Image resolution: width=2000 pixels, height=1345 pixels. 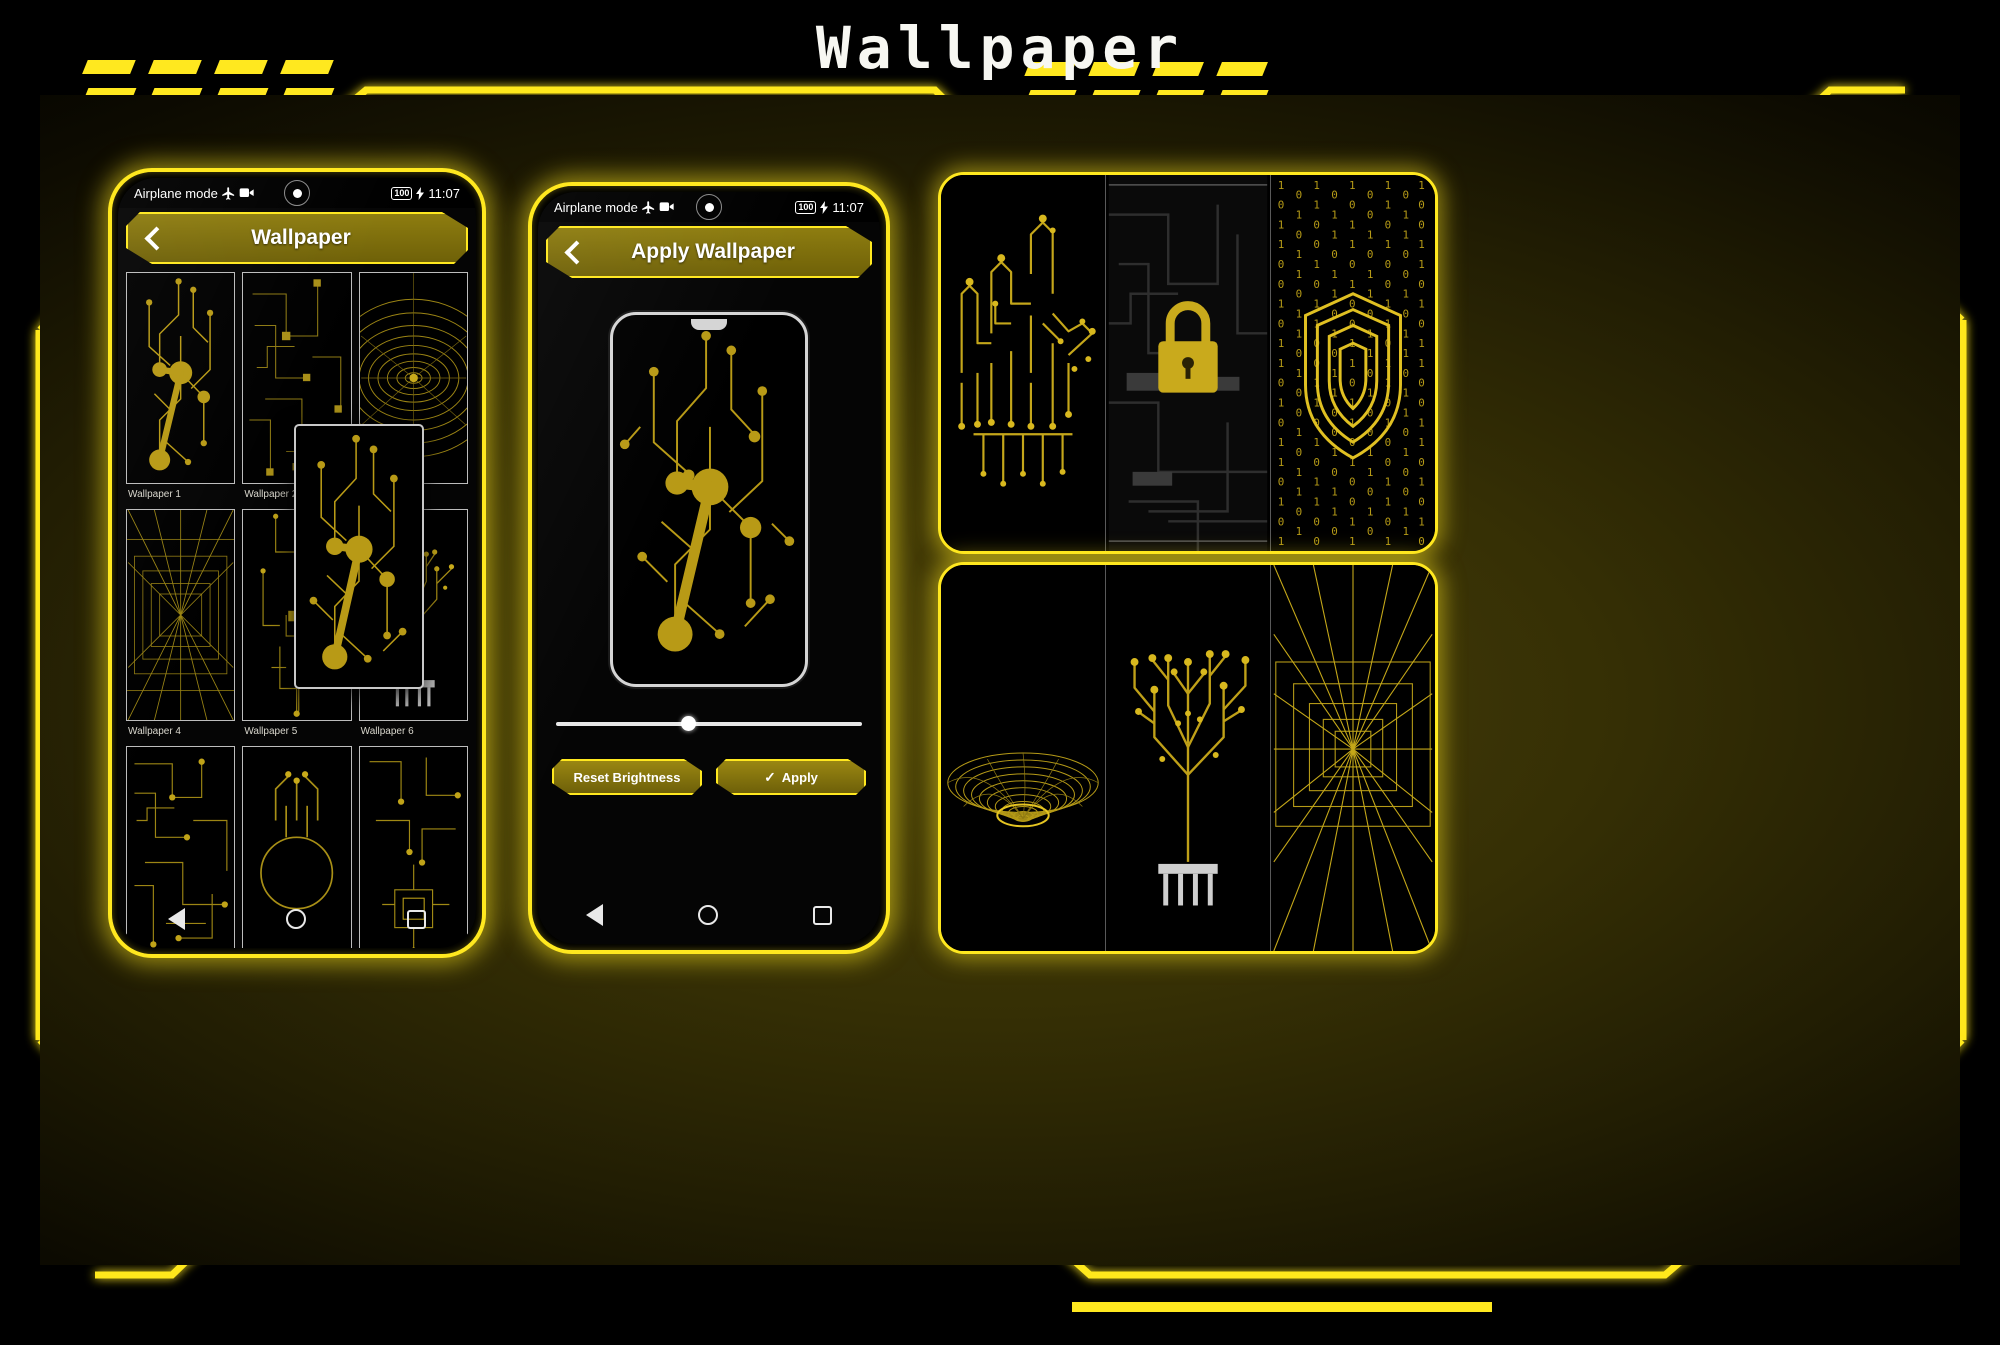 What do you see at coordinates (688, 723) in the screenshot?
I see `slider-knob` at bounding box center [688, 723].